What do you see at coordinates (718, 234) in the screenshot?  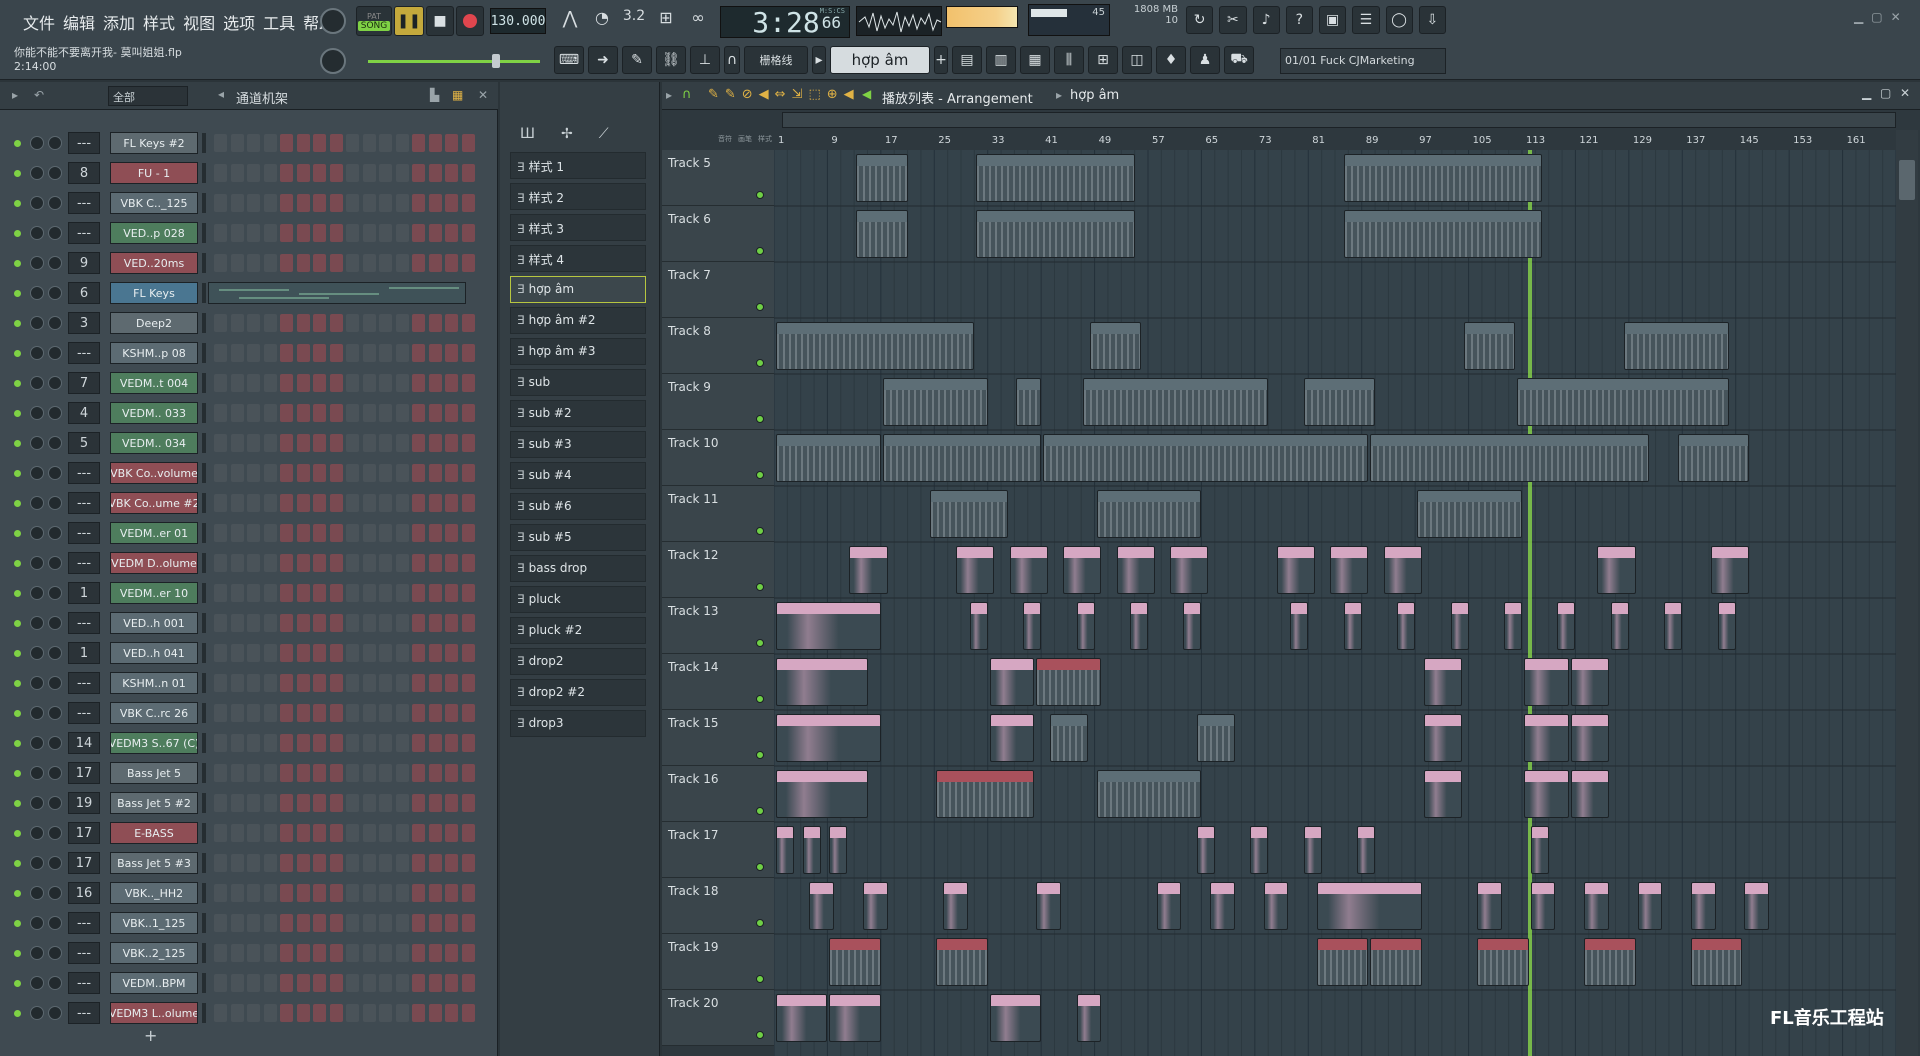 I see `track-header: Track 6` at bounding box center [718, 234].